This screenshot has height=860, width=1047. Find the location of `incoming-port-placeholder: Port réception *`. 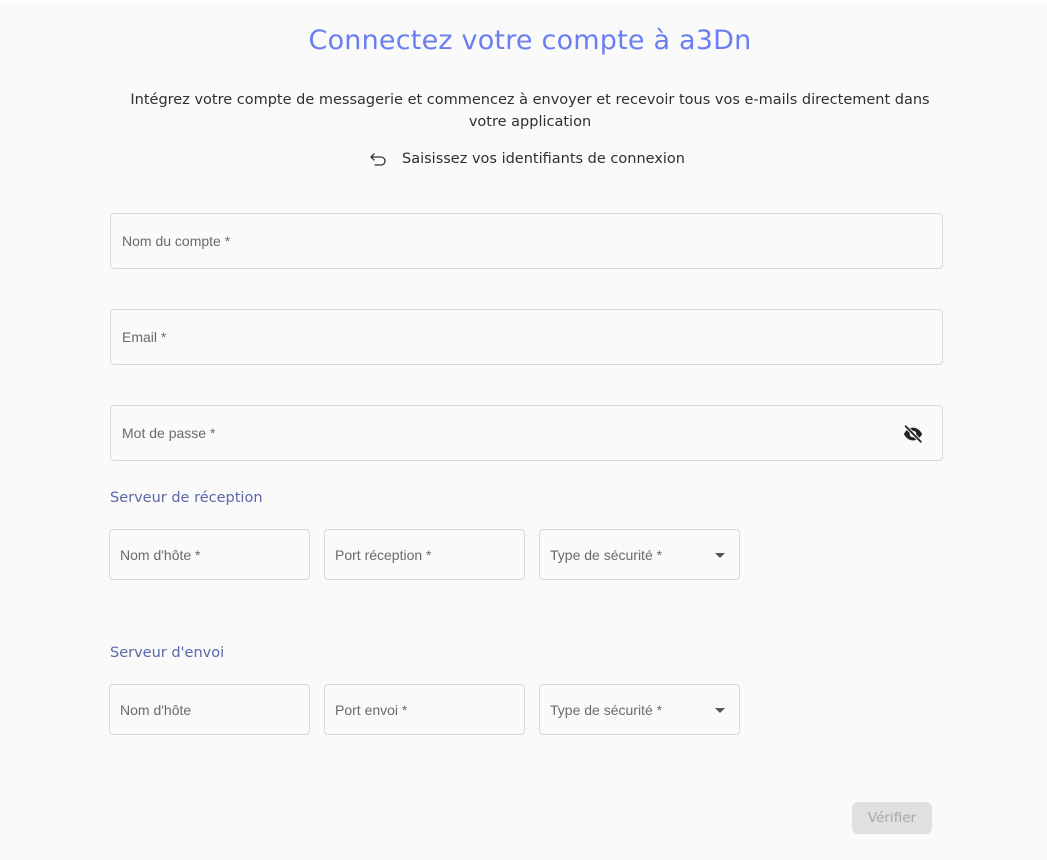

incoming-port-placeholder: Port réception * is located at coordinates (383, 554).